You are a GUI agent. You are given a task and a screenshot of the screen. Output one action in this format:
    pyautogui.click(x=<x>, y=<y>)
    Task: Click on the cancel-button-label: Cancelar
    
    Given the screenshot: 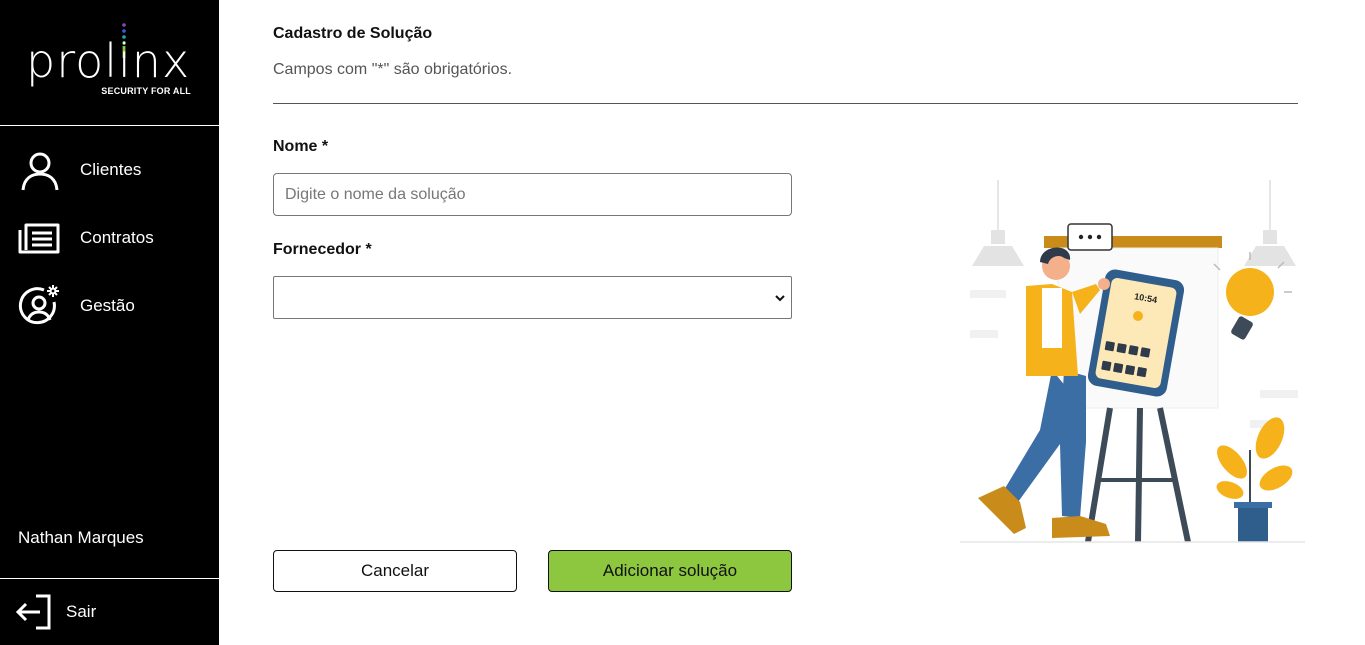 What is the action you would take?
    pyautogui.click(x=395, y=570)
    